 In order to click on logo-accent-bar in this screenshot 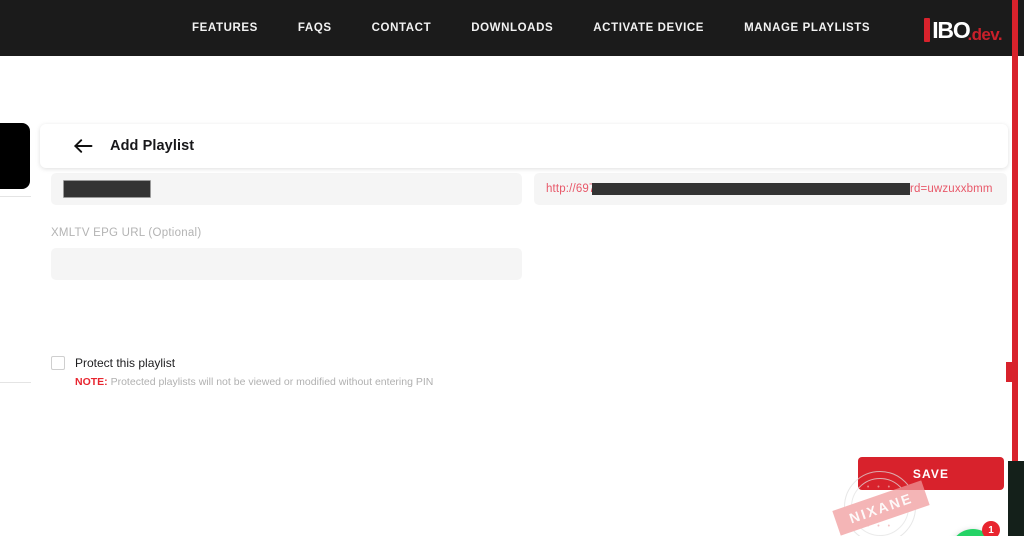, I will do `click(927, 30)`.